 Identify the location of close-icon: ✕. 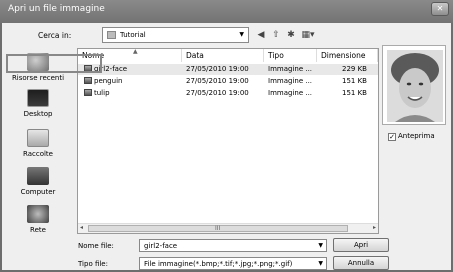
(440, 8).